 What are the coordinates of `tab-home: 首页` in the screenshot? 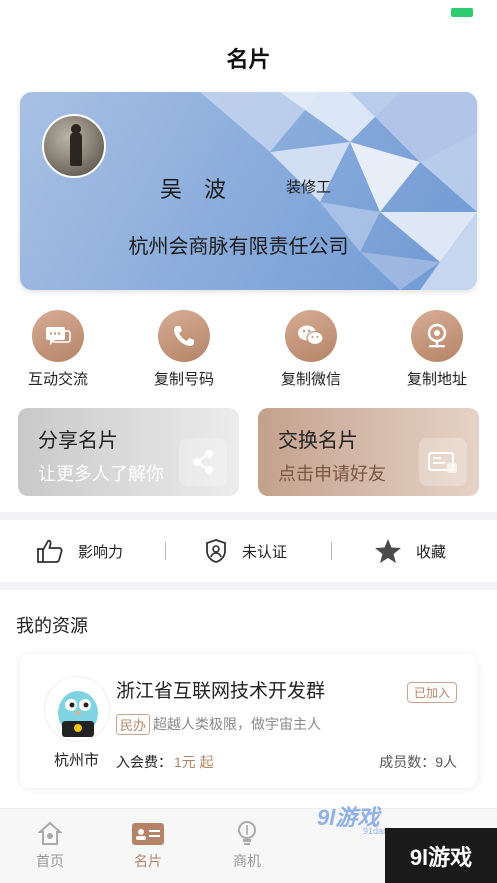 It's located at (50, 844).